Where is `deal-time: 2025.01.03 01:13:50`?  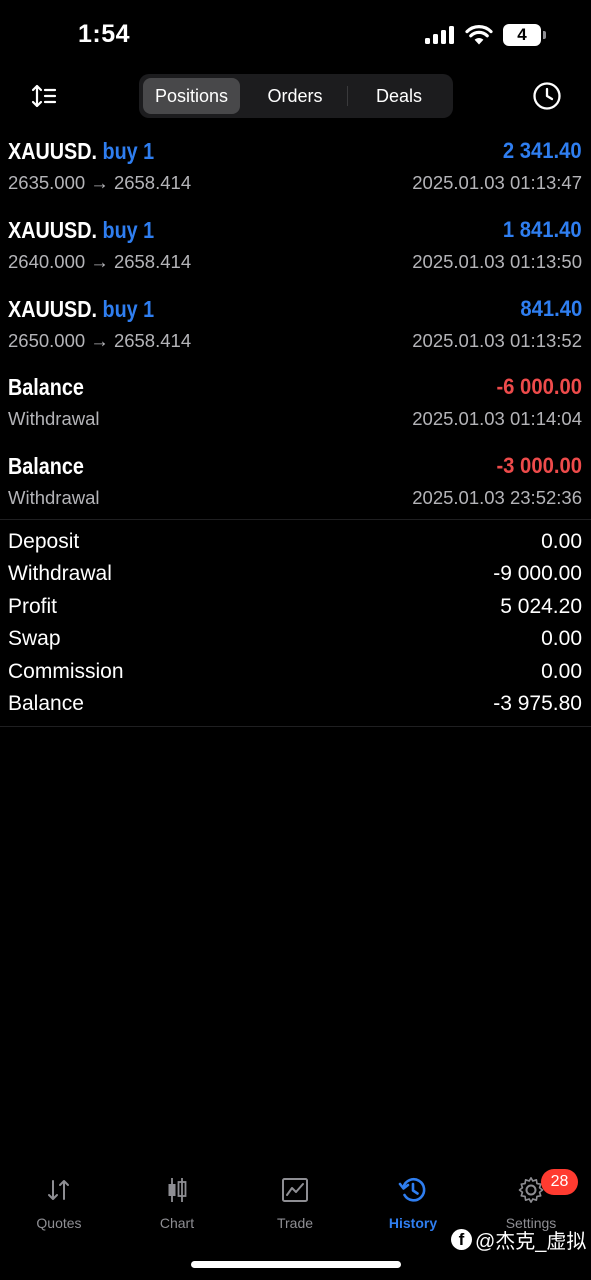
deal-time: 2025.01.03 01:13:50 is located at coordinates (497, 261).